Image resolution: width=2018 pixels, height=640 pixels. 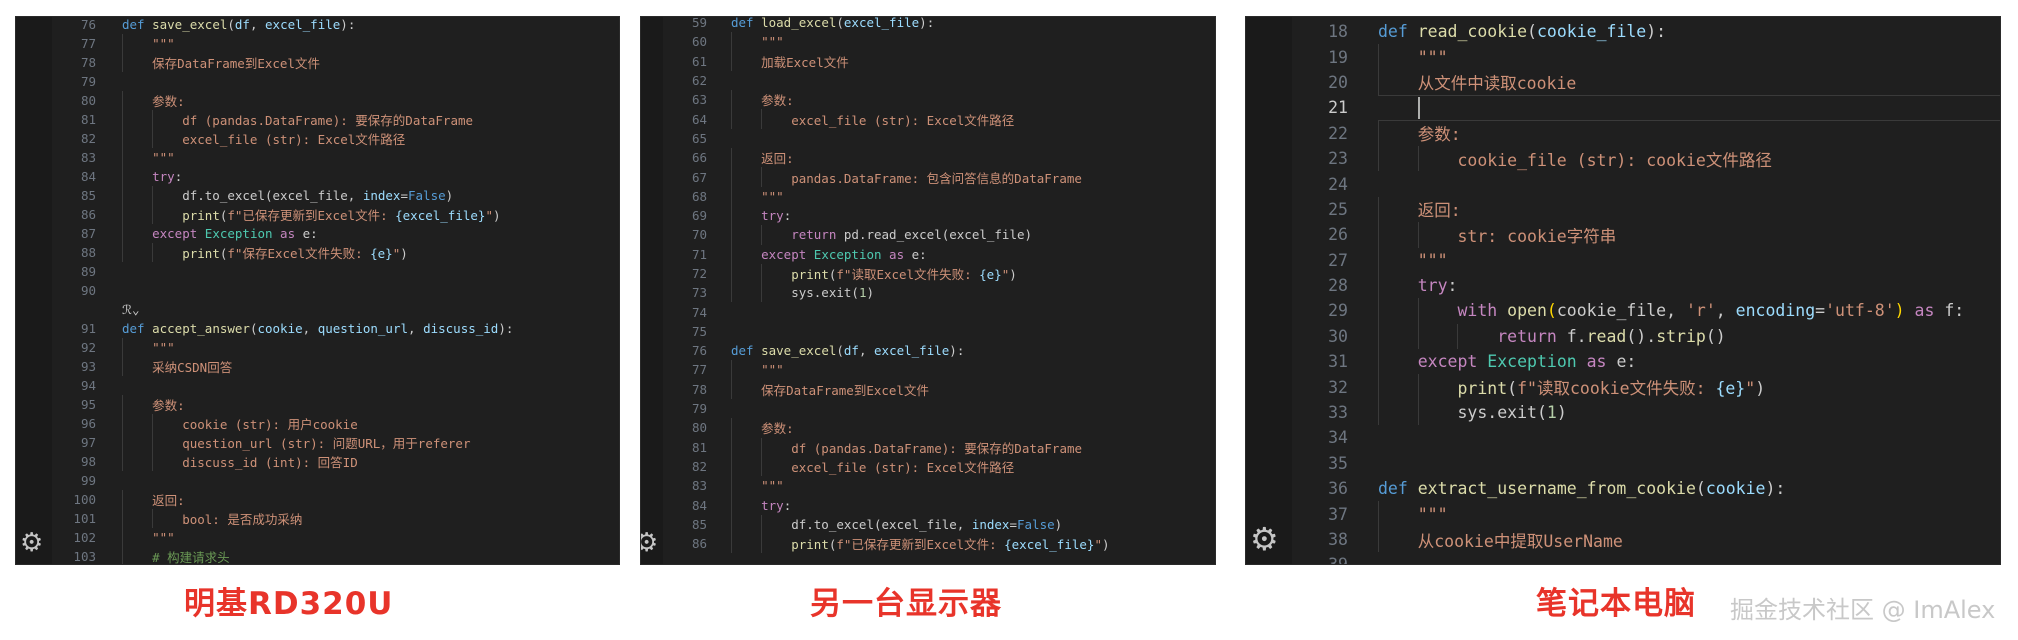 I want to click on code-line: 60 """, so click(x=928, y=42).